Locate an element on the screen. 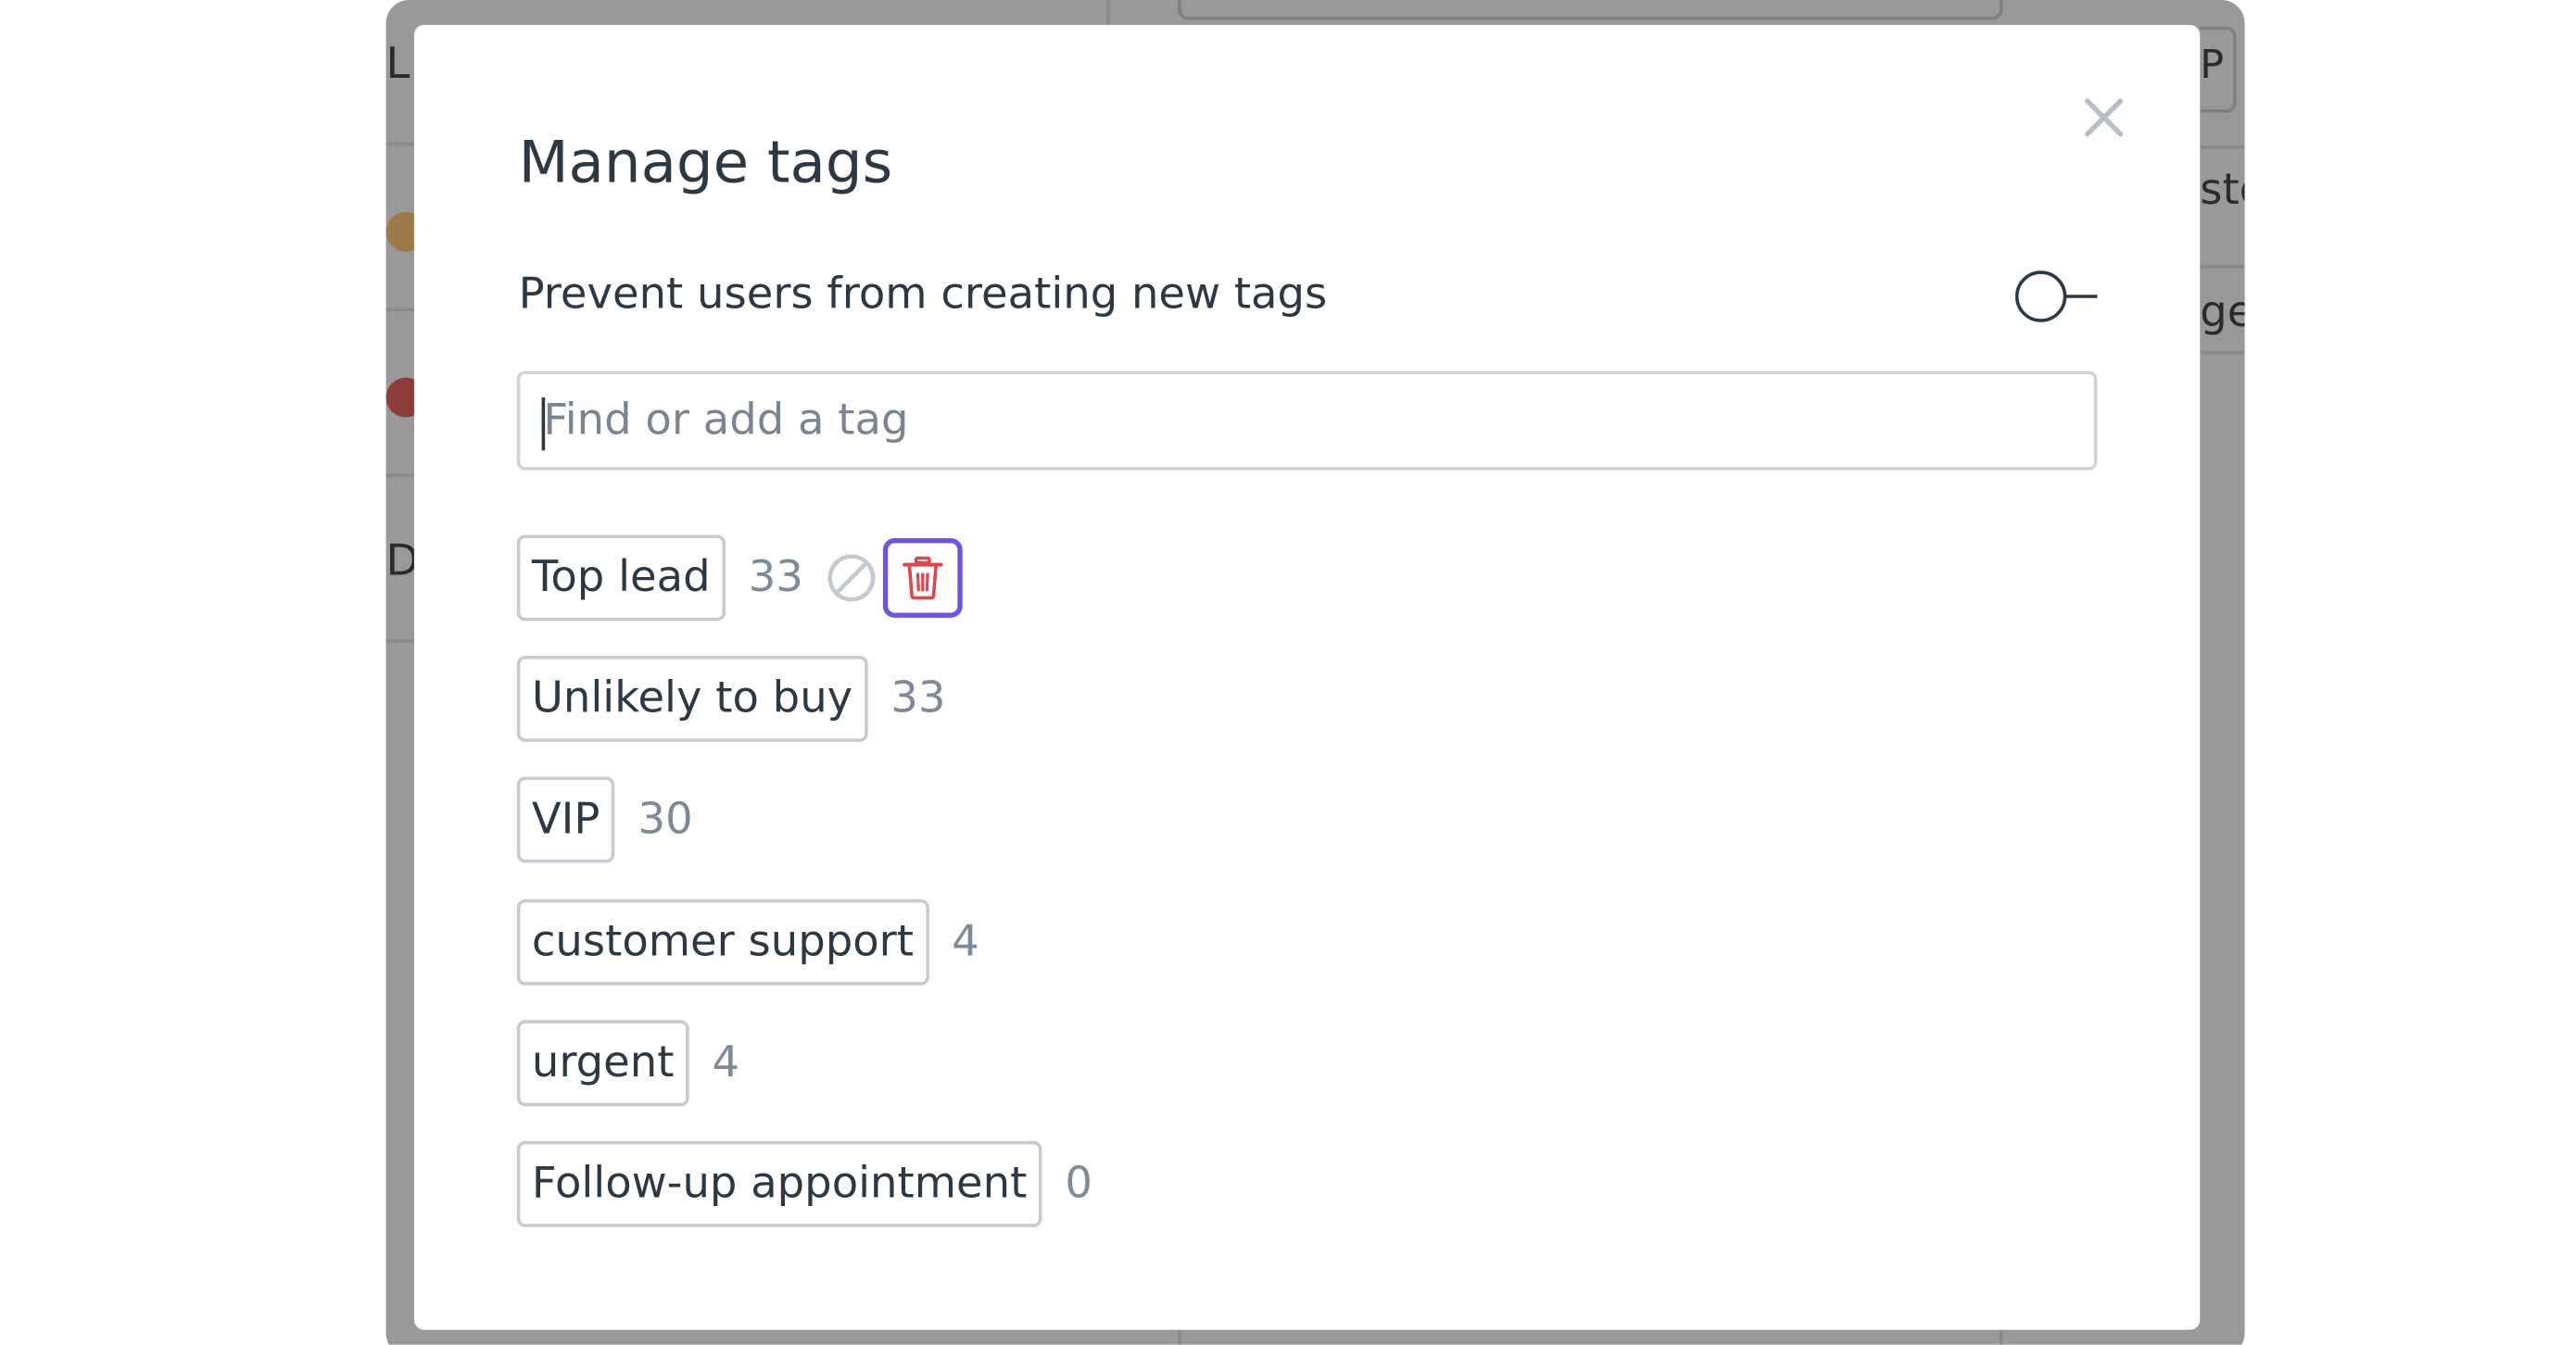 The height and width of the screenshot is (1345, 2576). tag-chip: Follow-up appointment is located at coordinates (779, 1183).